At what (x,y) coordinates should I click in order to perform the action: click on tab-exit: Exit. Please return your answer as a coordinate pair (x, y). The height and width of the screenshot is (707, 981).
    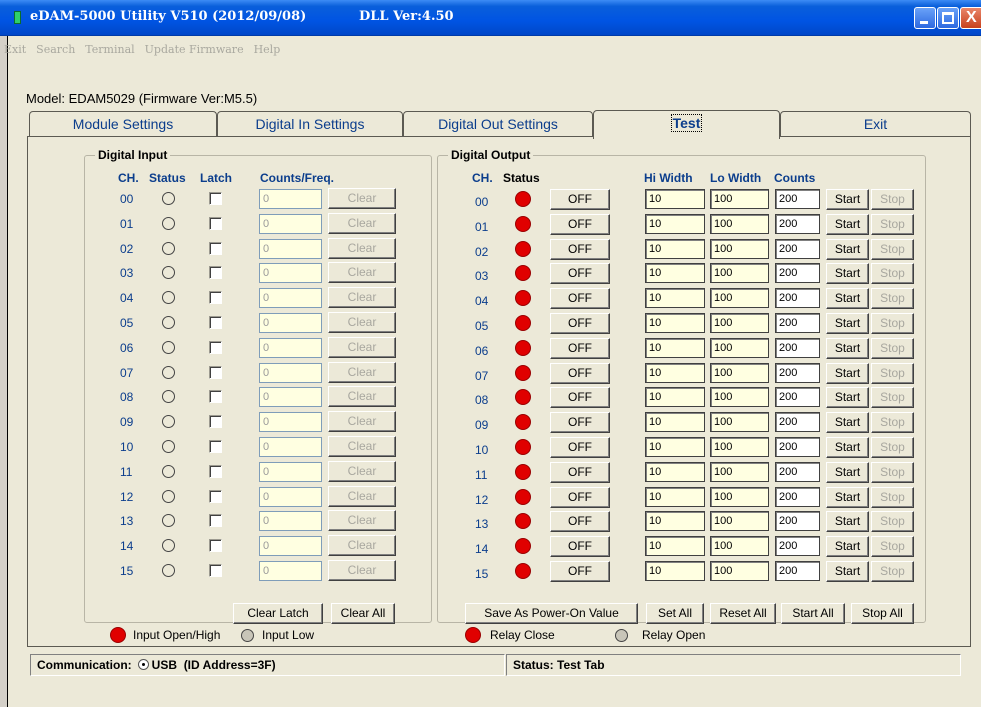
    Looking at the image, I should click on (875, 124).